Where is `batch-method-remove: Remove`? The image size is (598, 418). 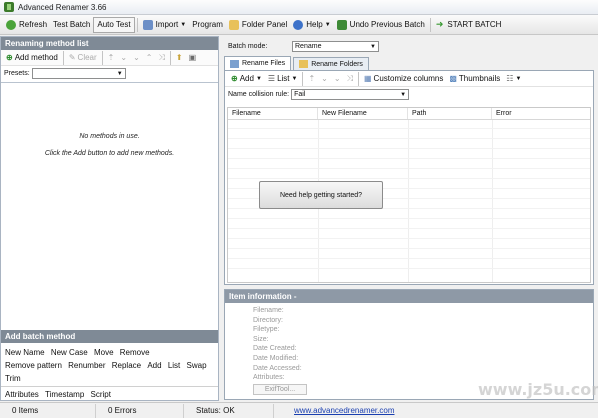
batch-method-remove: Remove is located at coordinates (135, 352).